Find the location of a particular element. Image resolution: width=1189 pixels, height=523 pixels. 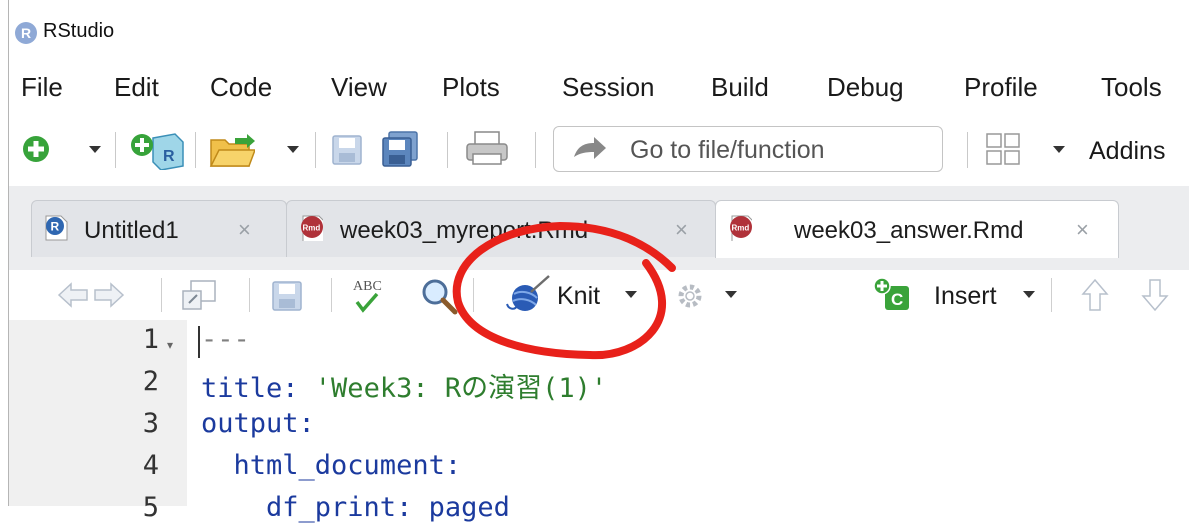

menu-plots: Plots is located at coordinates (471, 87).